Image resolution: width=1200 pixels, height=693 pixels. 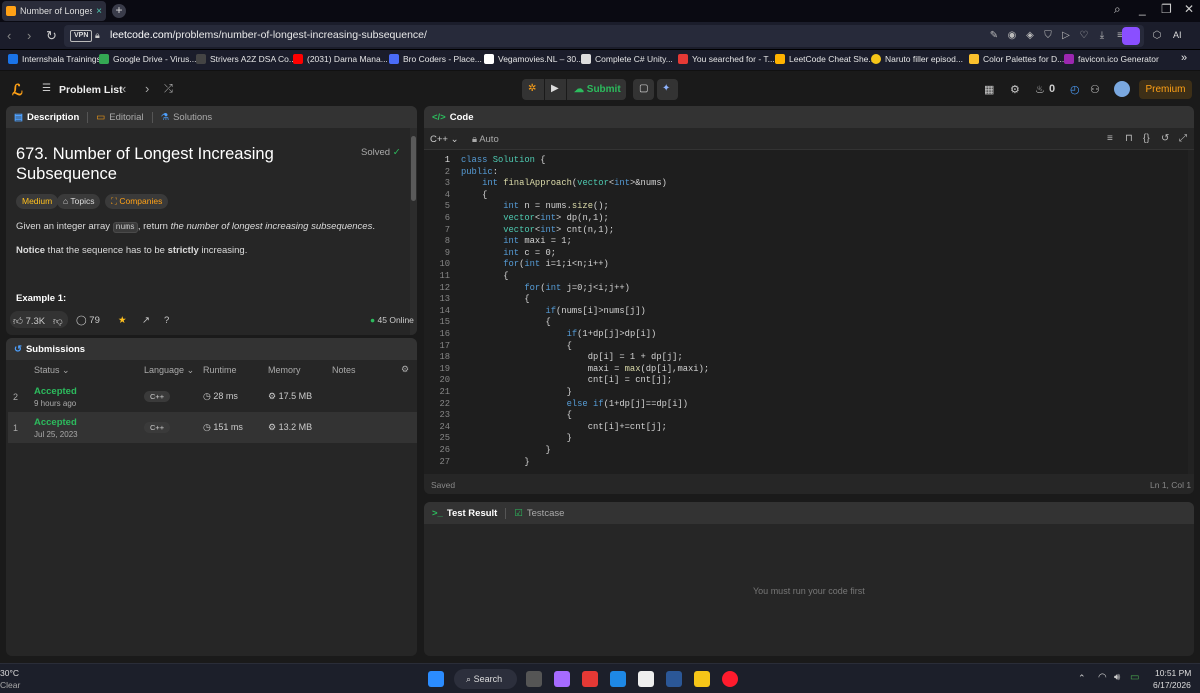 I want to click on run-button: ▶, so click(x=555, y=89).